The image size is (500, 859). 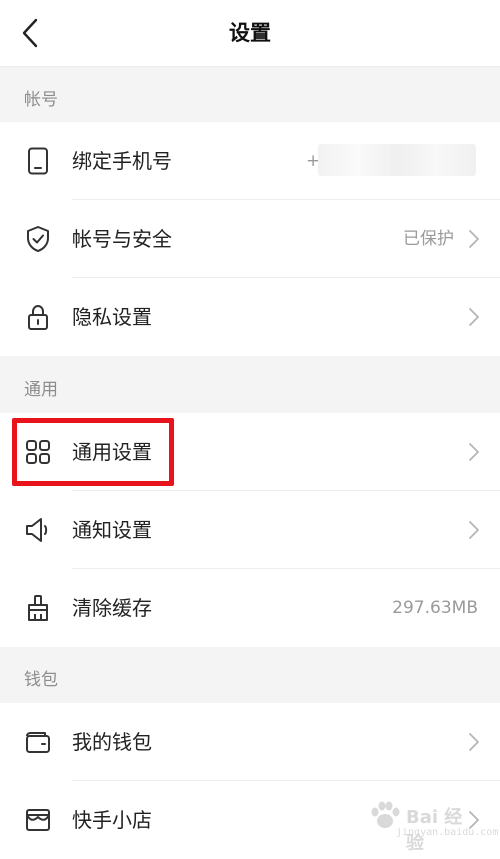 I want to click on speaker-icon, so click(x=38, y=530).